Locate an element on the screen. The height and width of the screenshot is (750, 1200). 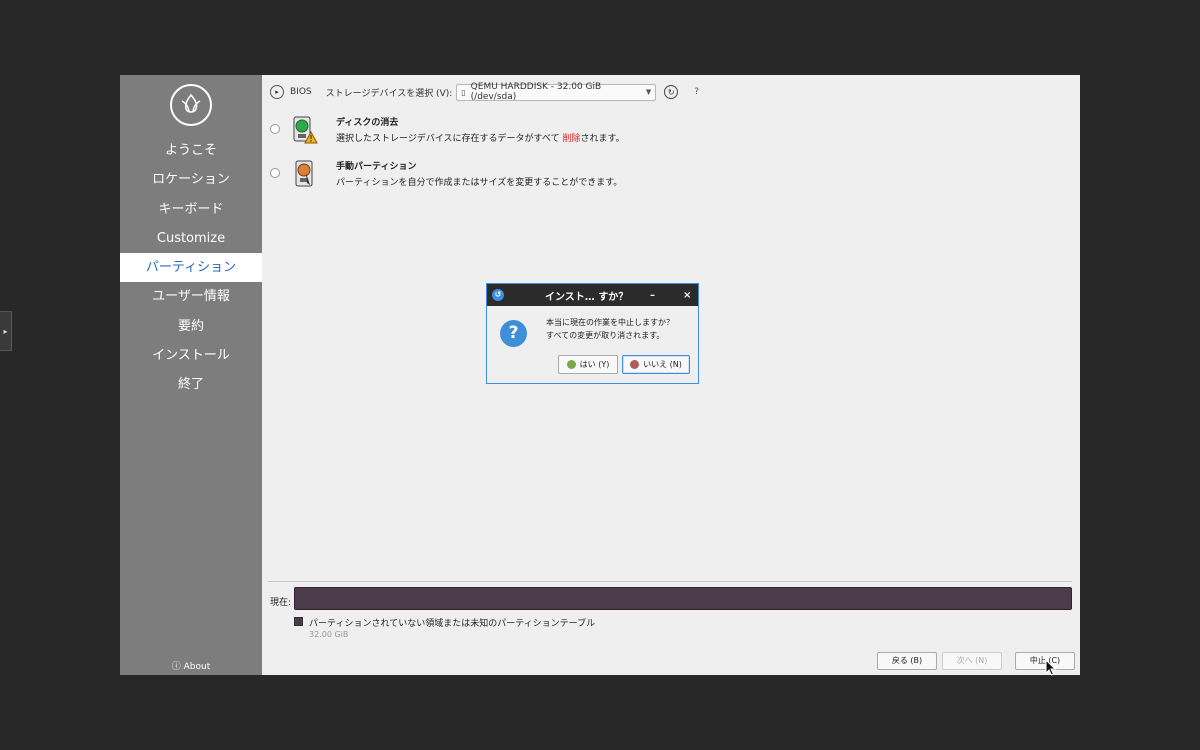
no-icon is located at coordinates (635, 364).